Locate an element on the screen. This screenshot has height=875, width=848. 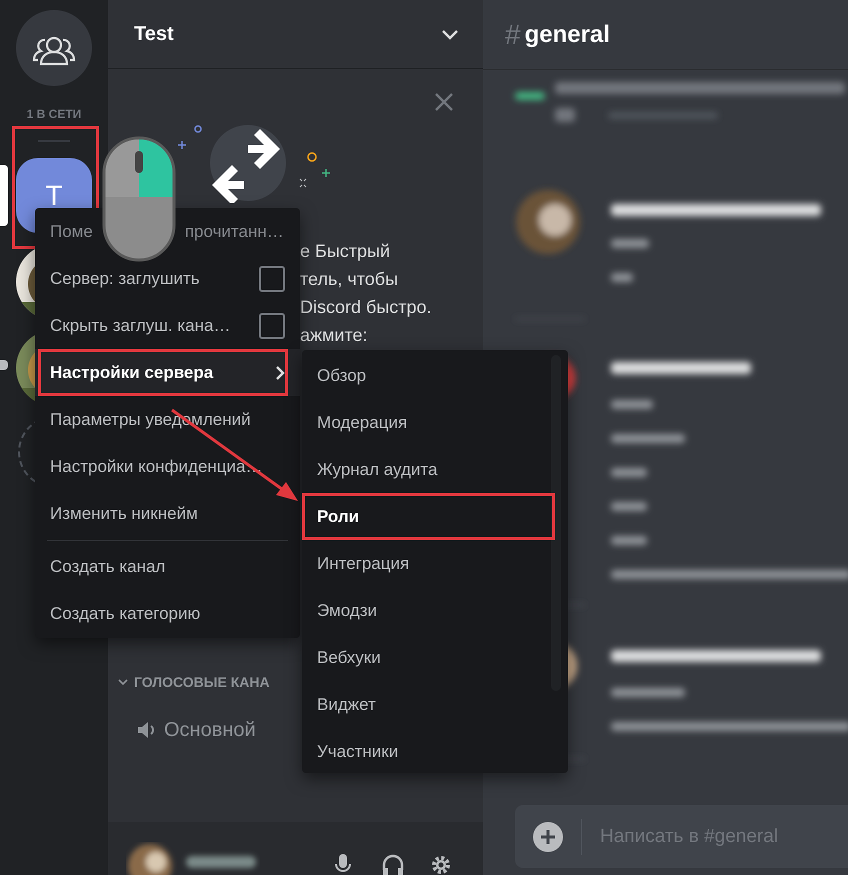
menu-item: Обзор is located at coordinates (435, 375).